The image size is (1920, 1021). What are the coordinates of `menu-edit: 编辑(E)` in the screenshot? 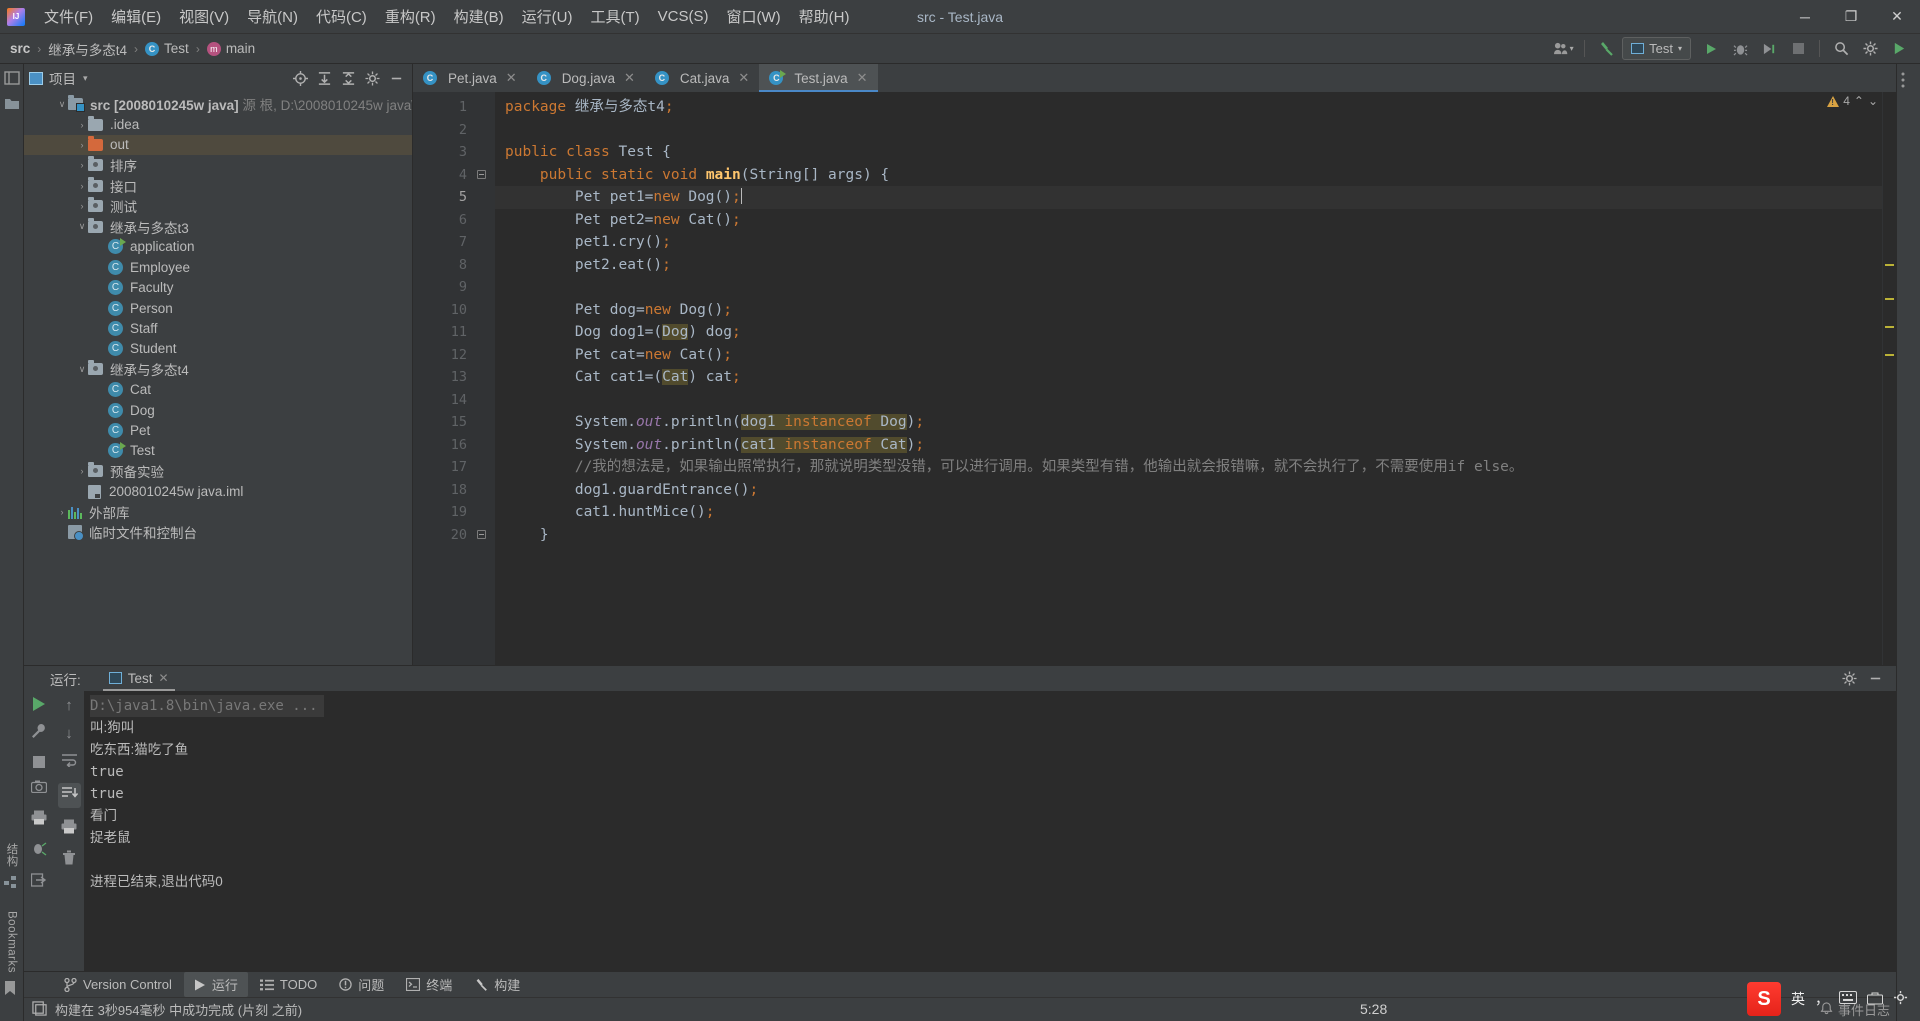 It's located at (136, 16).